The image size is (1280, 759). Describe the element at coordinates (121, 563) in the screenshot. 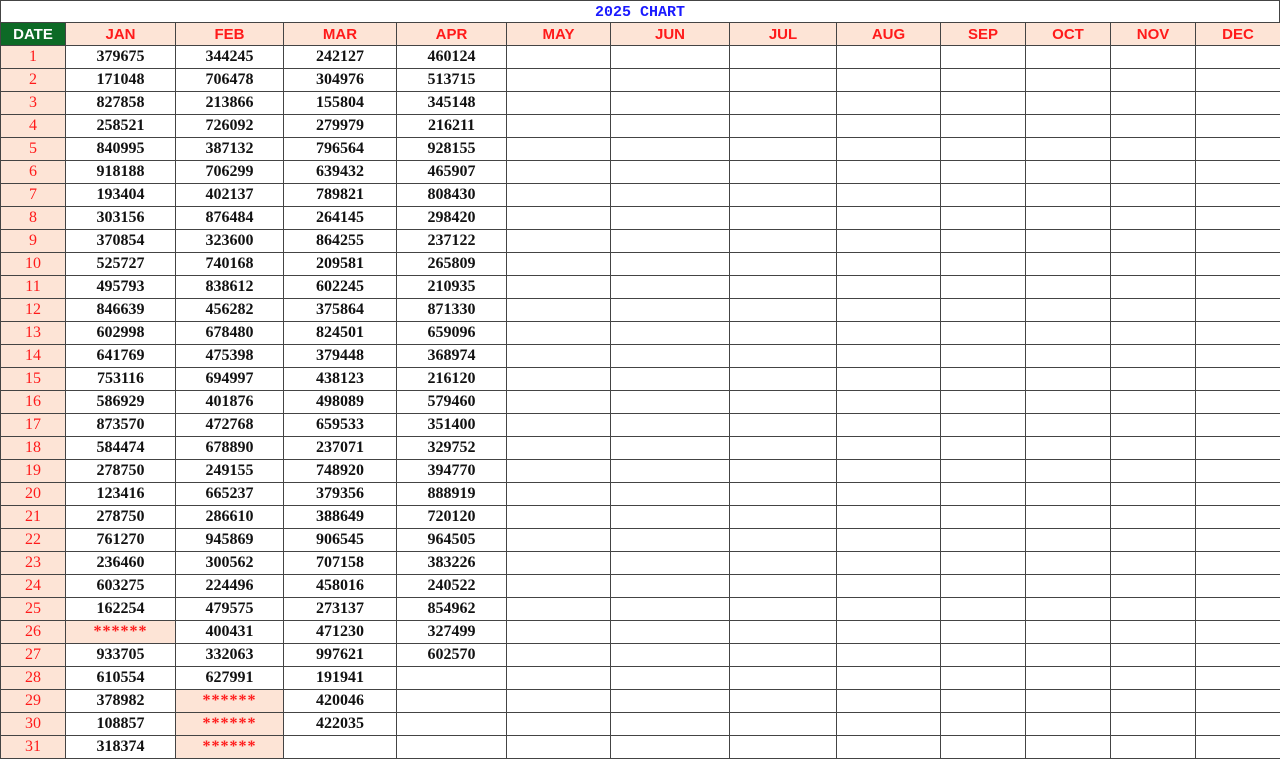

I see `value-cell: 236460` at that location.